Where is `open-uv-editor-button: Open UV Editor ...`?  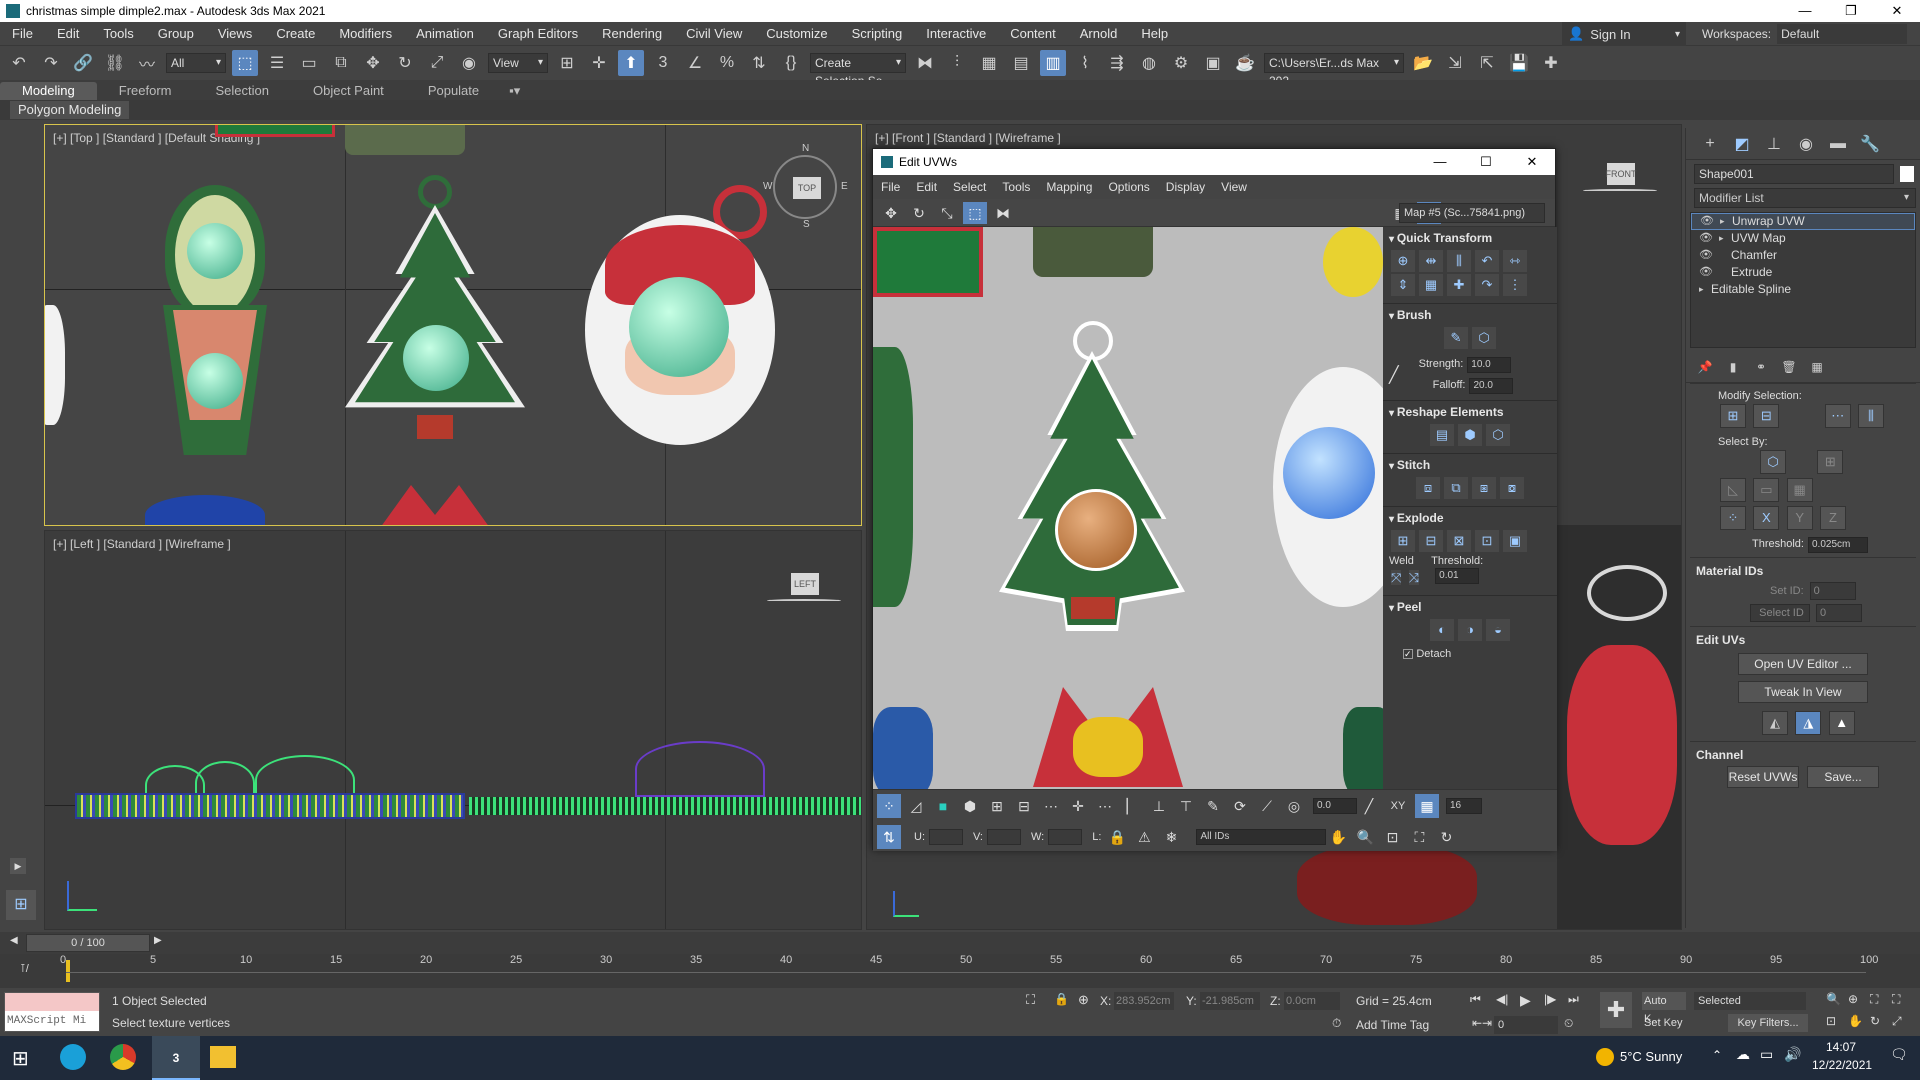 open-uv-editor-button: Open UV Editor ... is located at coordinates (1803, 664).